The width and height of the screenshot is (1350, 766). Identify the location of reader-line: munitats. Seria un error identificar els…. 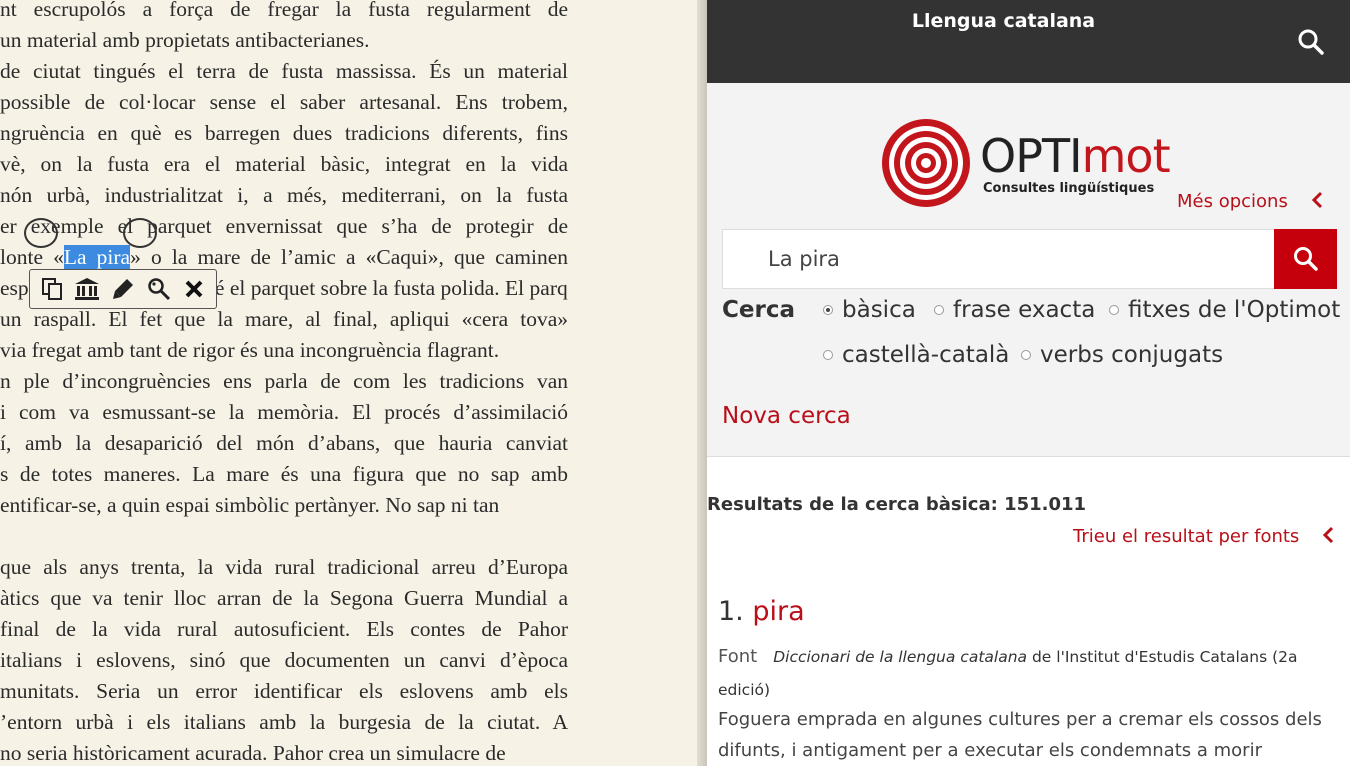
(284, 691).